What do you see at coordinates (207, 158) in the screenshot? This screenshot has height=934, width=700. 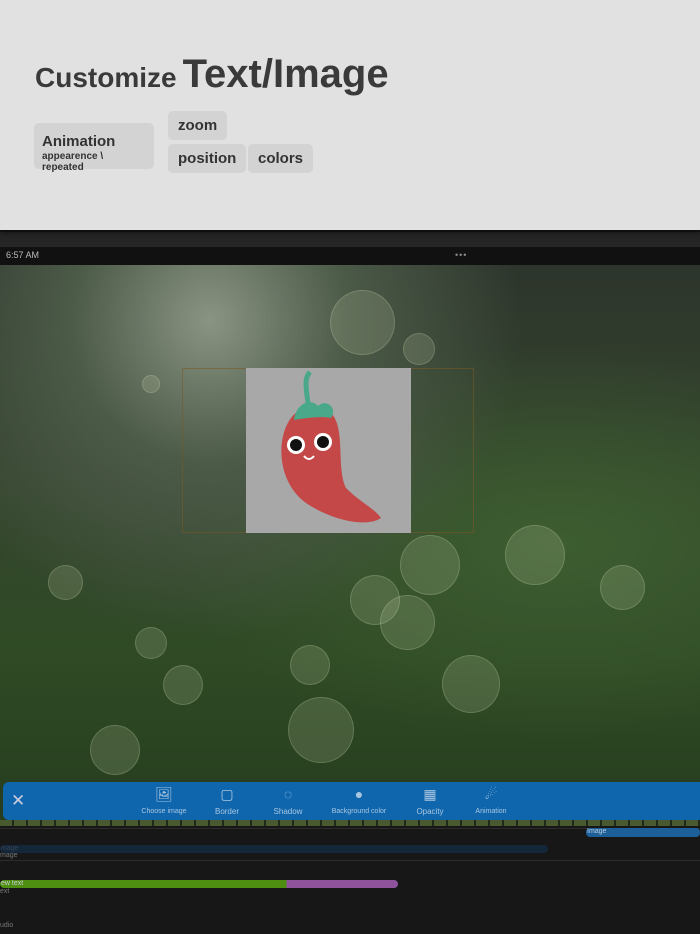 I see `chip-position: position` at bounding box center [207, 158].